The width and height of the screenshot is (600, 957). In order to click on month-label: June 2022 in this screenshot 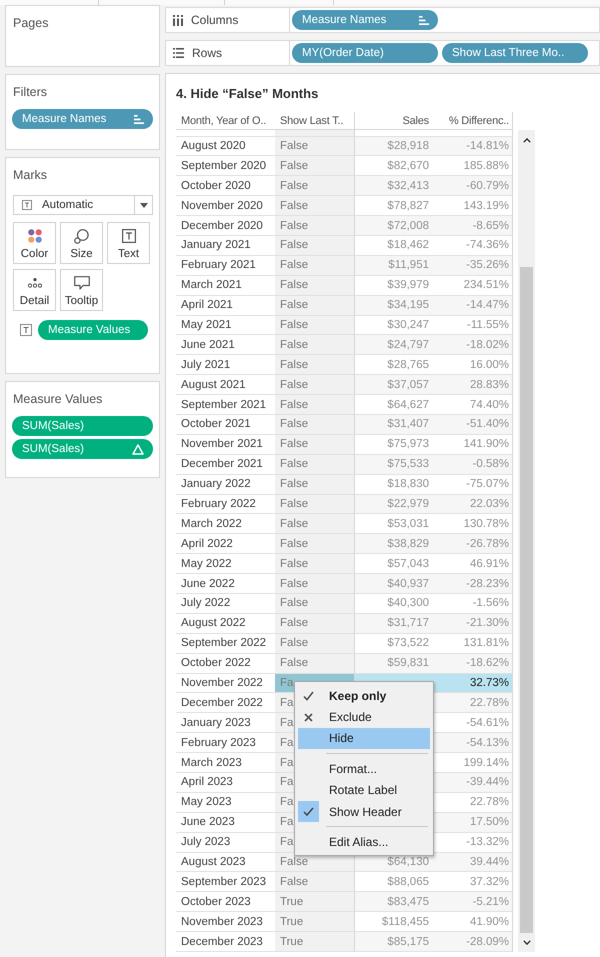, I will do `click(208, 584)`.